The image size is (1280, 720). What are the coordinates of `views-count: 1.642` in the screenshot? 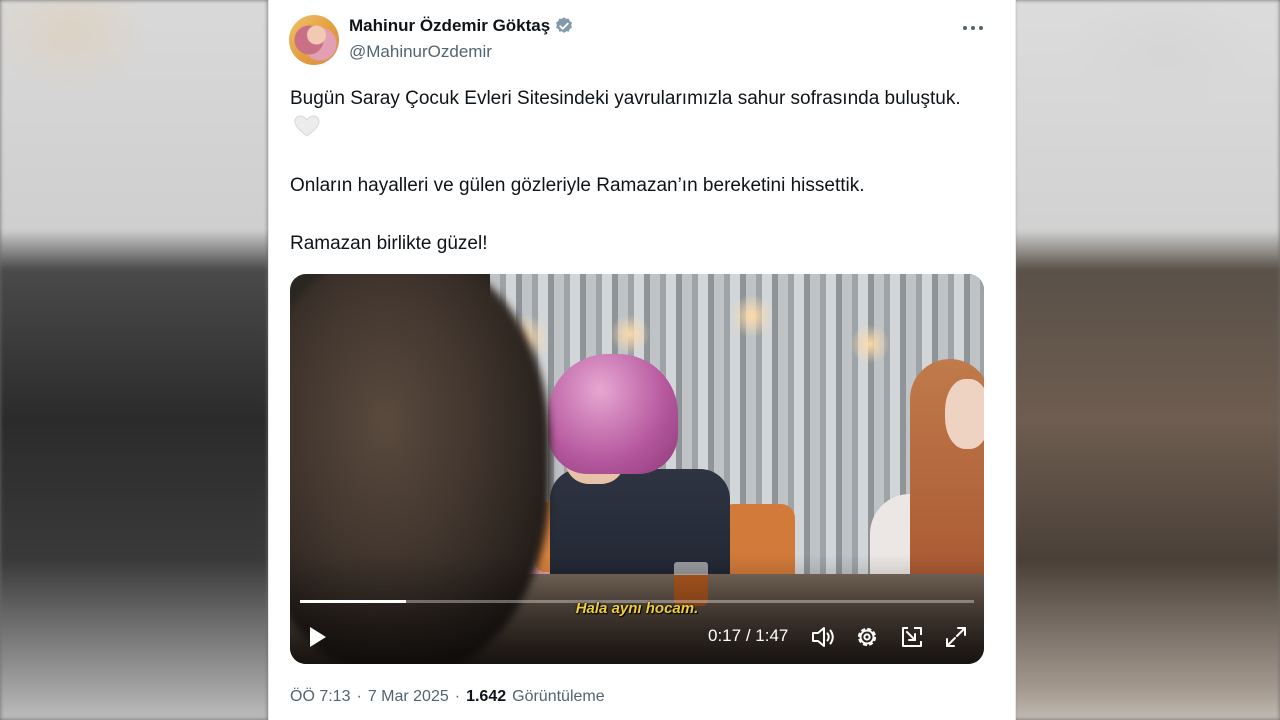 It's located at (486, 696).